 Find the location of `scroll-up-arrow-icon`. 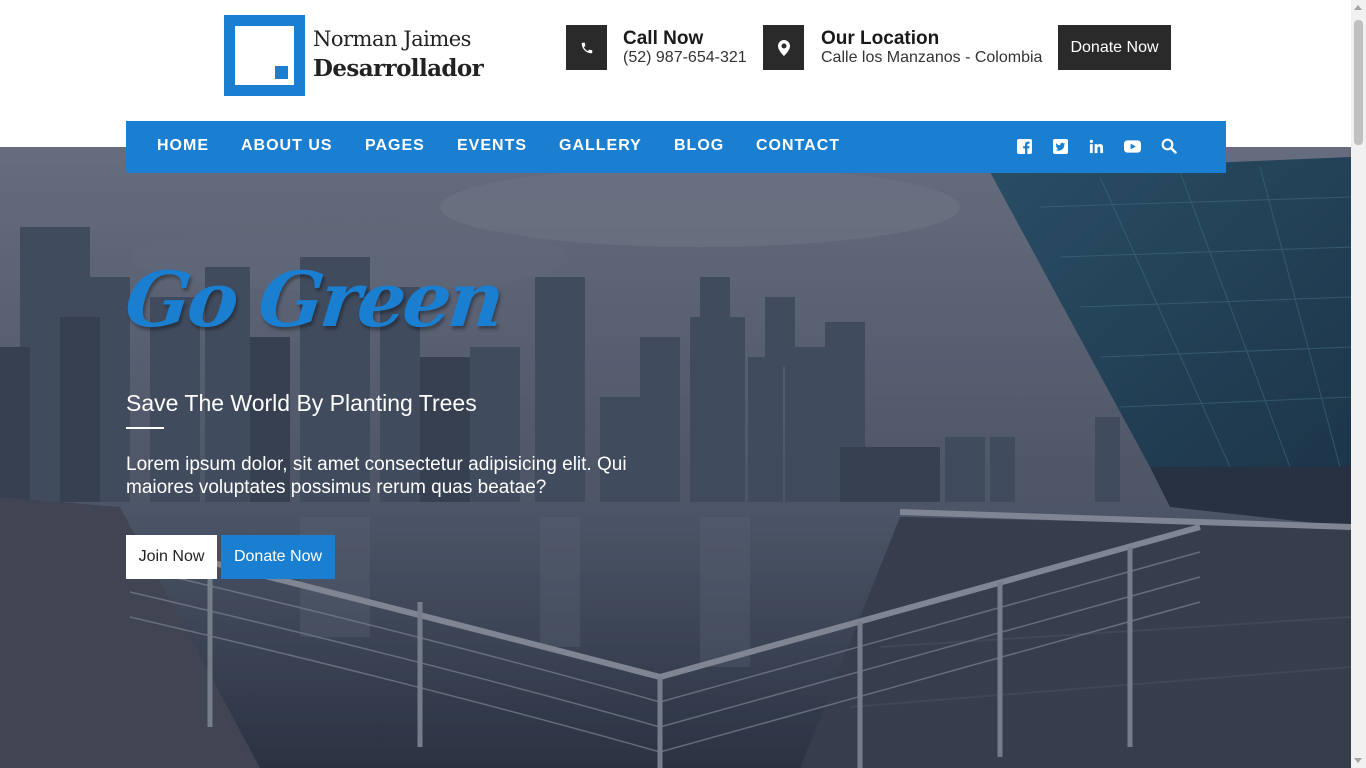

scroll-up-arrow-icon is located at coordinates (1358, 7).